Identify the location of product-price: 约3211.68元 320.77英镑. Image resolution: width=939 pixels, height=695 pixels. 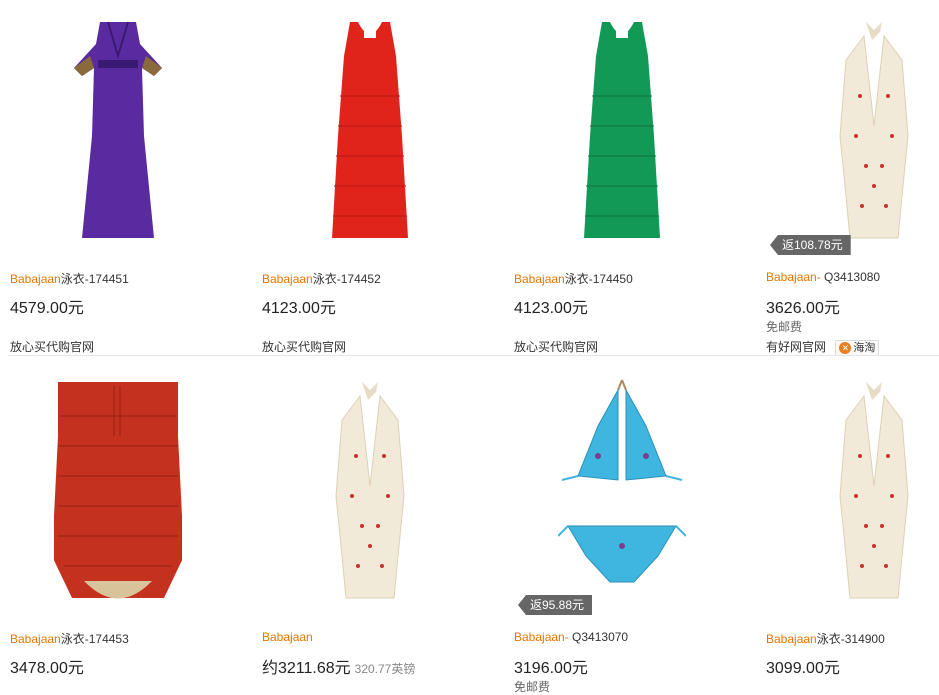
(338, 666).